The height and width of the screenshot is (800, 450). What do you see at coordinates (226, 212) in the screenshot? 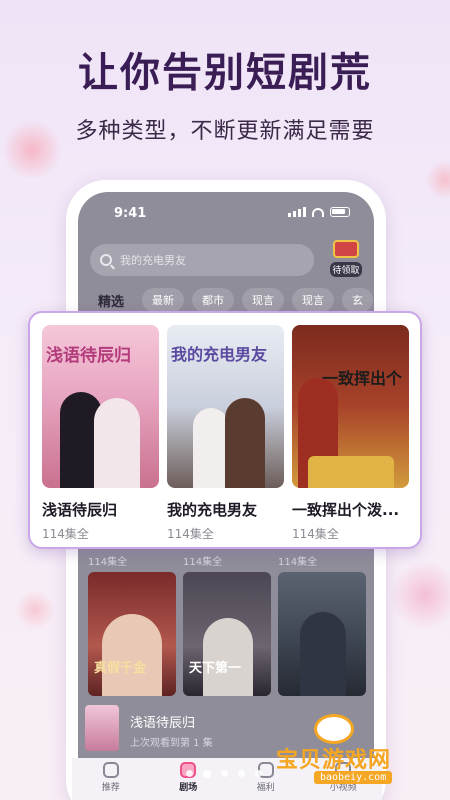
I see `status-bar: 9:41` at bounding box center [226, 212].